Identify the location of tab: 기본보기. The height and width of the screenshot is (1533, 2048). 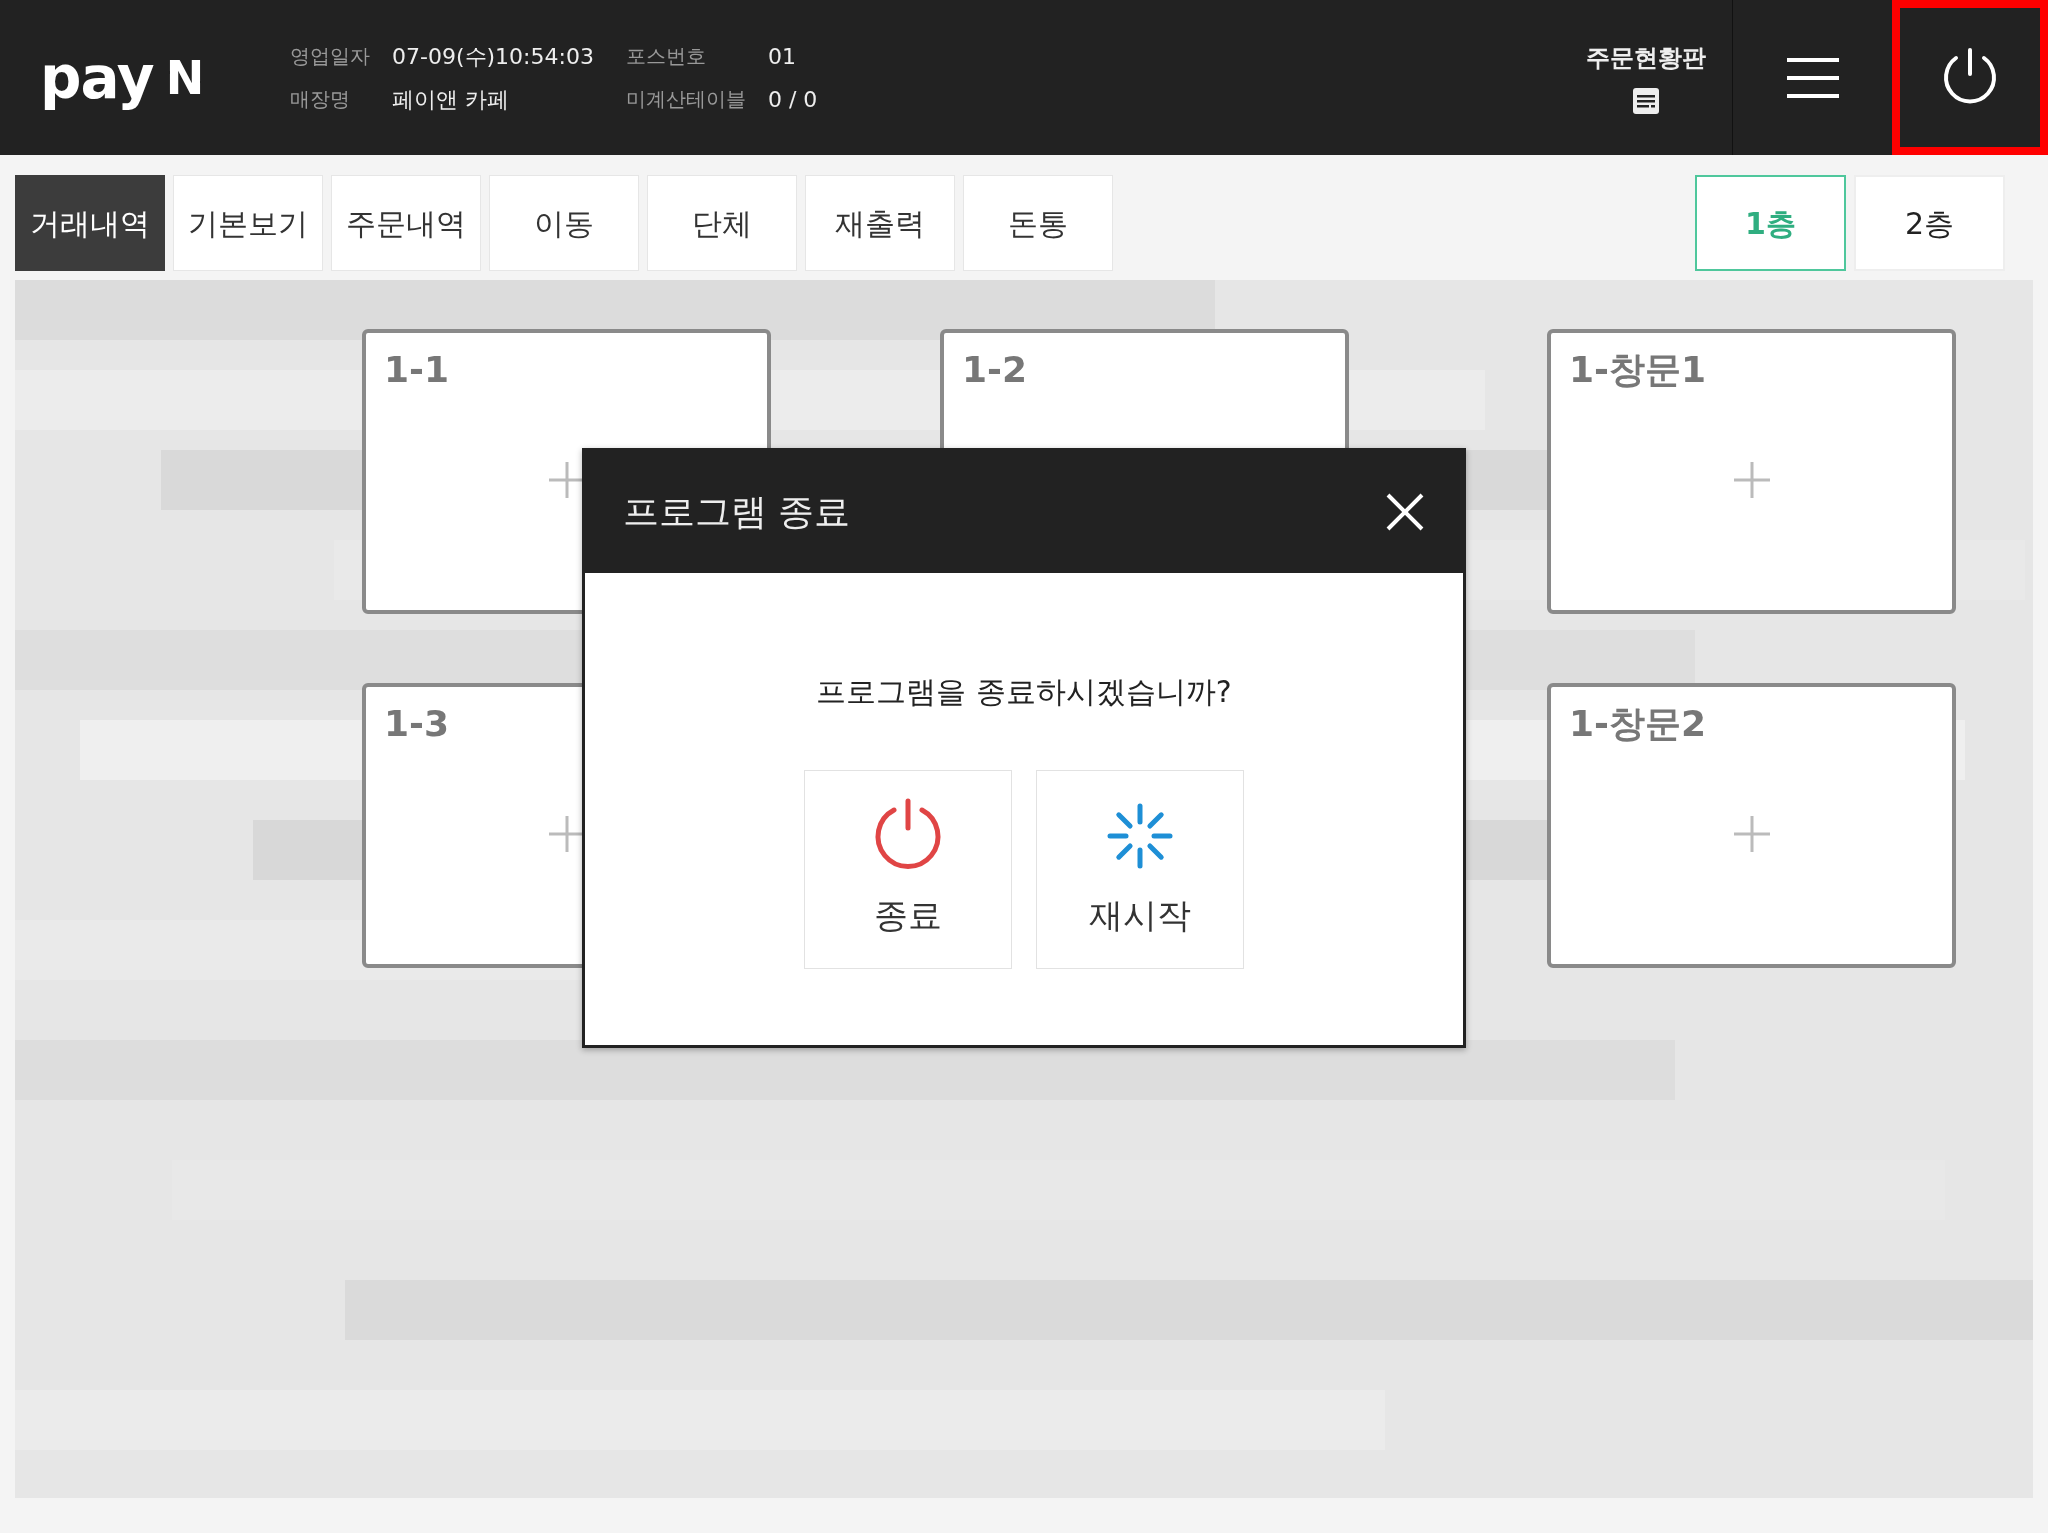
(248, 223).